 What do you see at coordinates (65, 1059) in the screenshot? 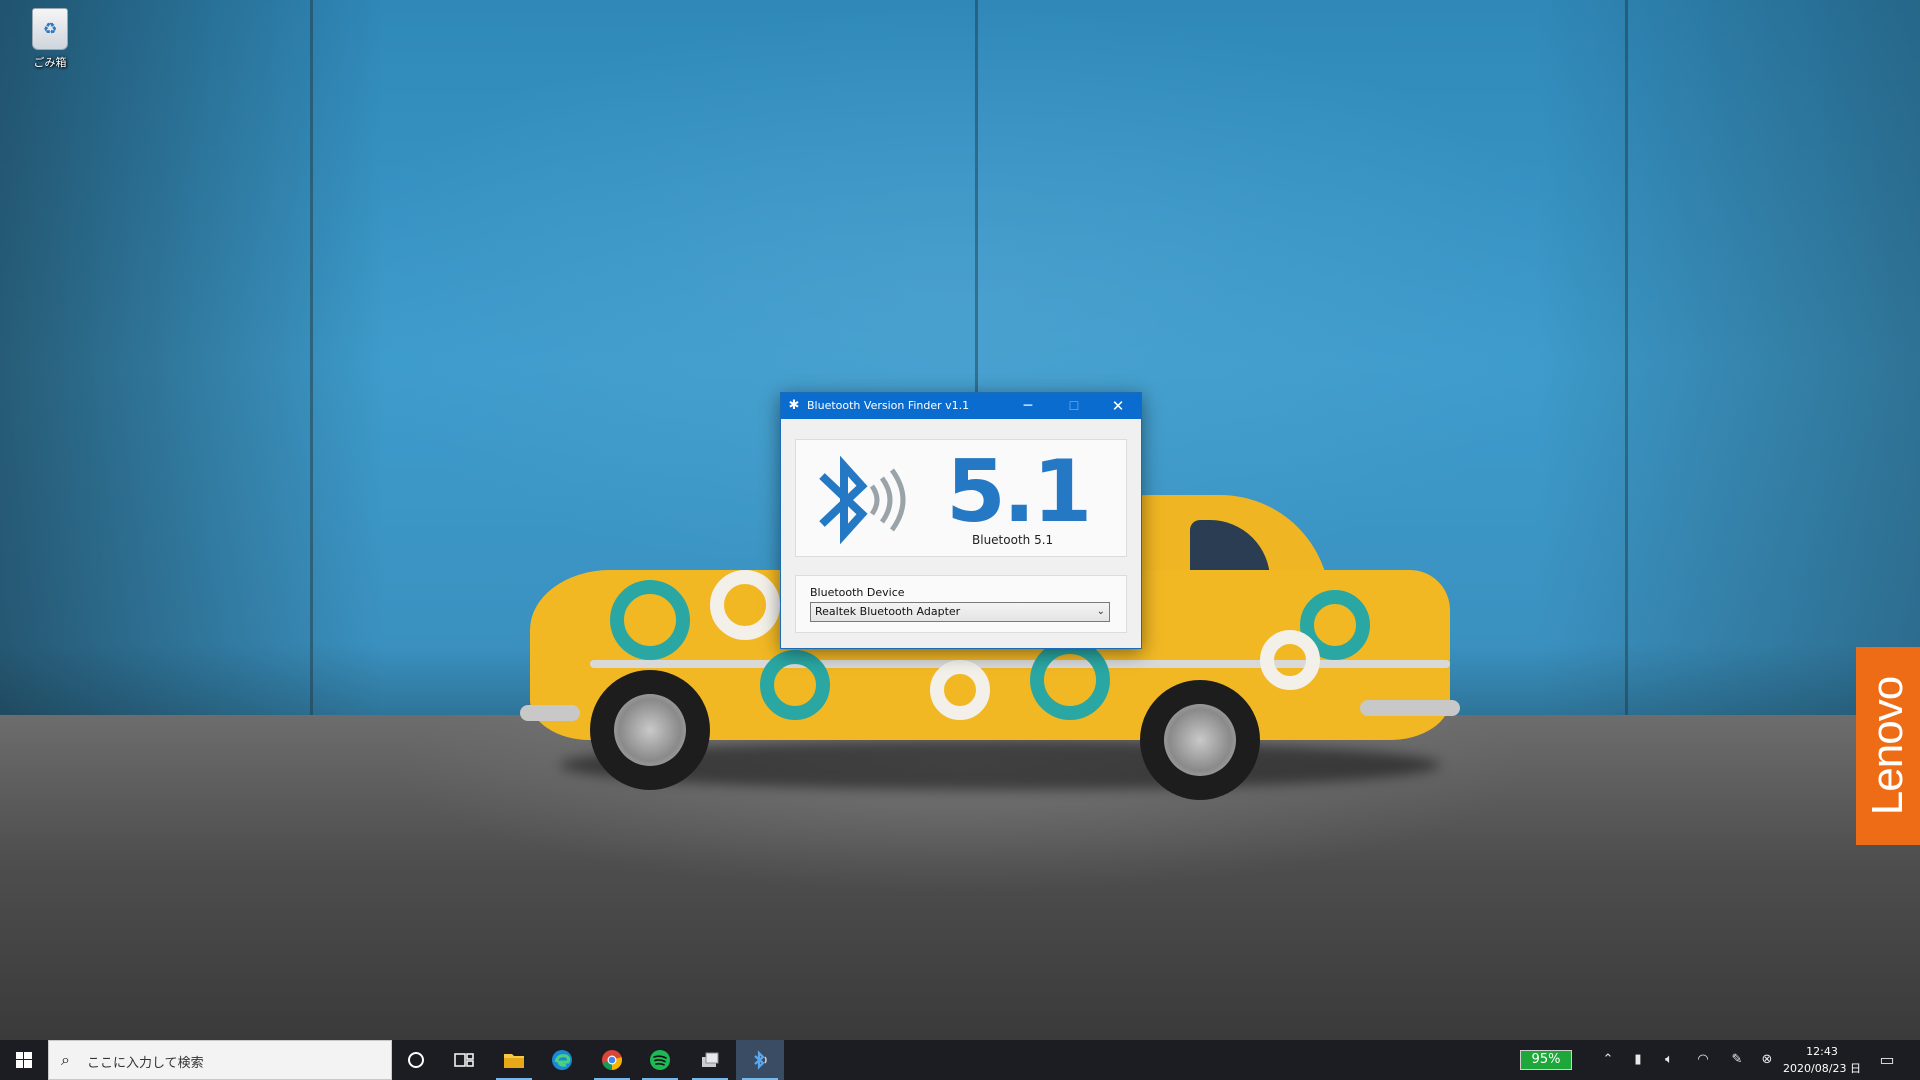
I see `search-icon: ⌕` at bounding box center [65, 1059].